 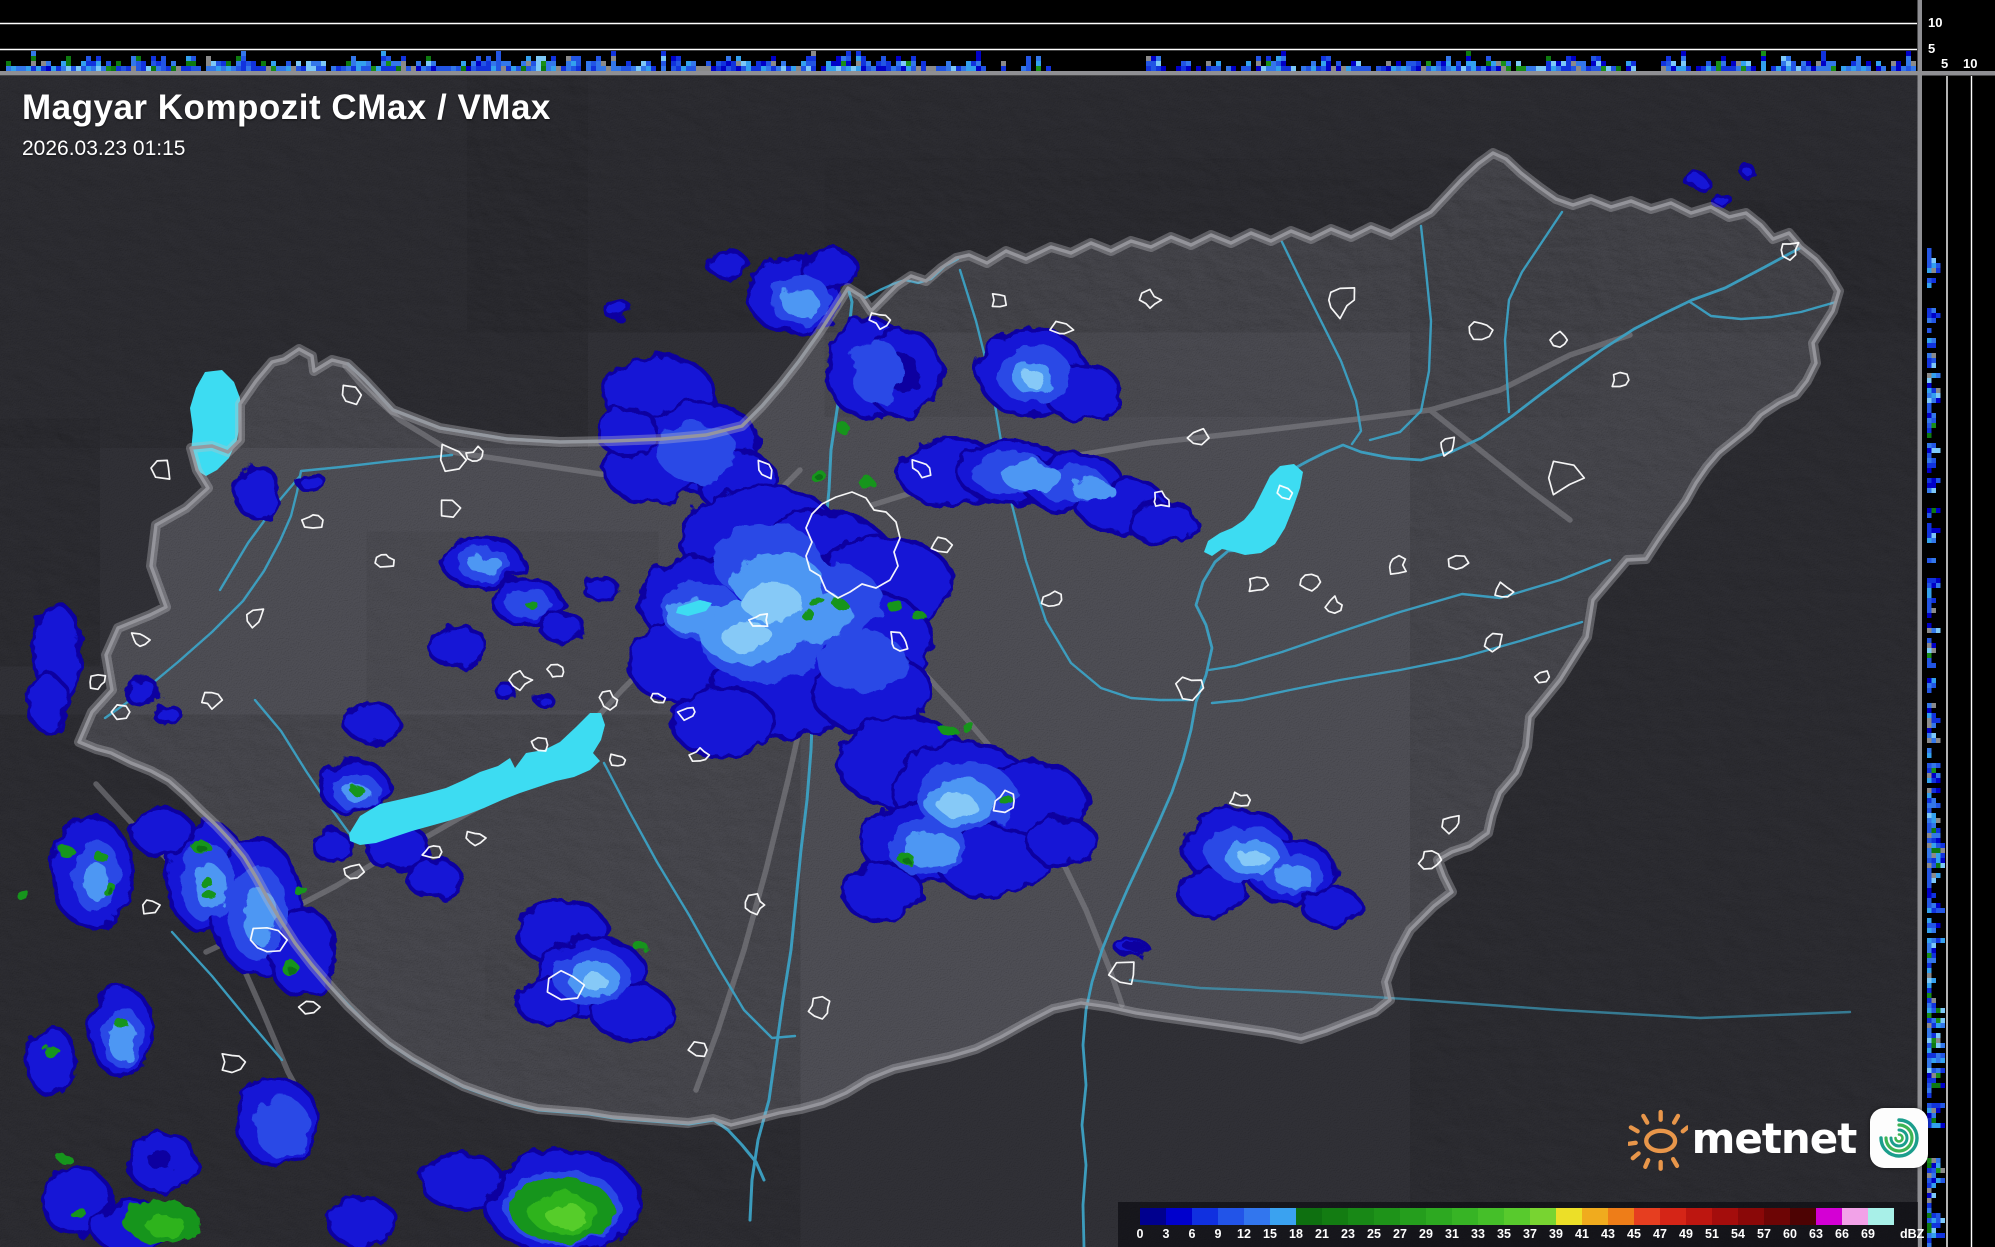 What do you see at coordinates (1478, 1234) in the screenshot?
I see `legend-tick: 33` at bounding box center [1478, 1234].